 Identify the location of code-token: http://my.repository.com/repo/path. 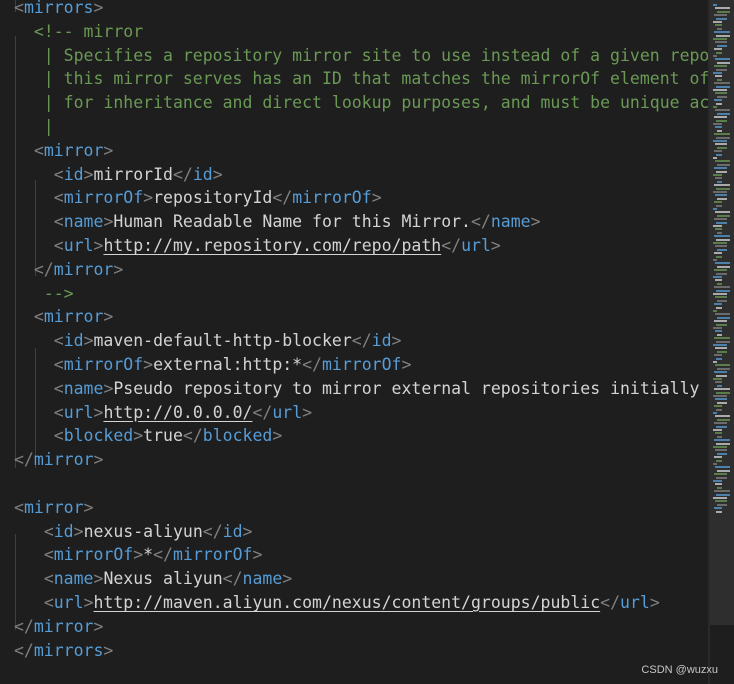
(272, 245).